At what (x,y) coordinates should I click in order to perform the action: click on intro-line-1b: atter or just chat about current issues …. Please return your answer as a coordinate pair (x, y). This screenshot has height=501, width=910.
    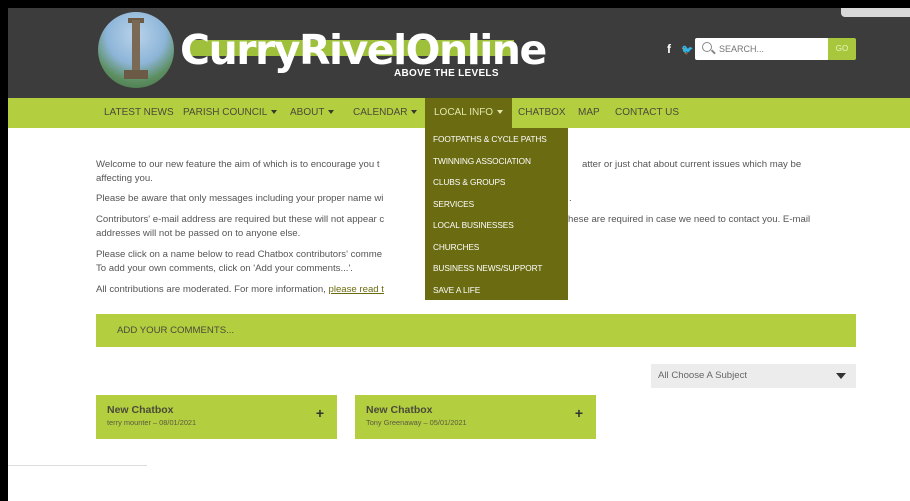
    Looking at the image, I should click on (692, 164).